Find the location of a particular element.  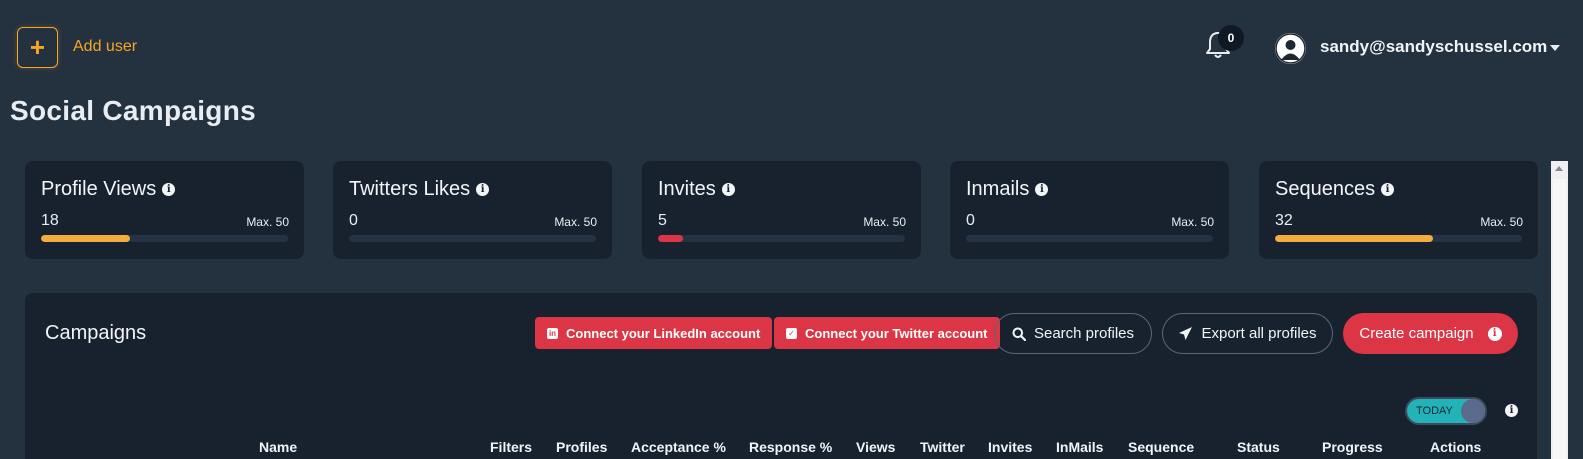

today-toggle: TODAY is located at coordinates (1446, 411).